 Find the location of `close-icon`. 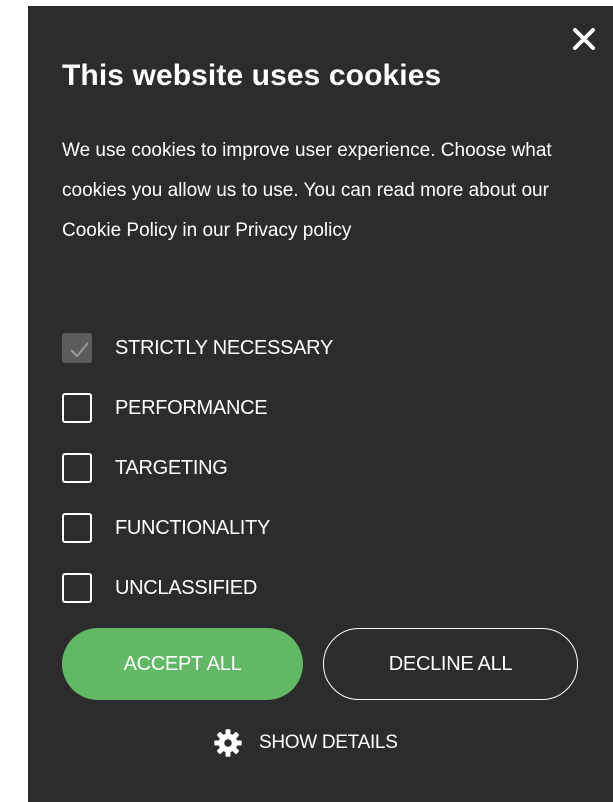

close-icon is located at coordinates (584, 39).